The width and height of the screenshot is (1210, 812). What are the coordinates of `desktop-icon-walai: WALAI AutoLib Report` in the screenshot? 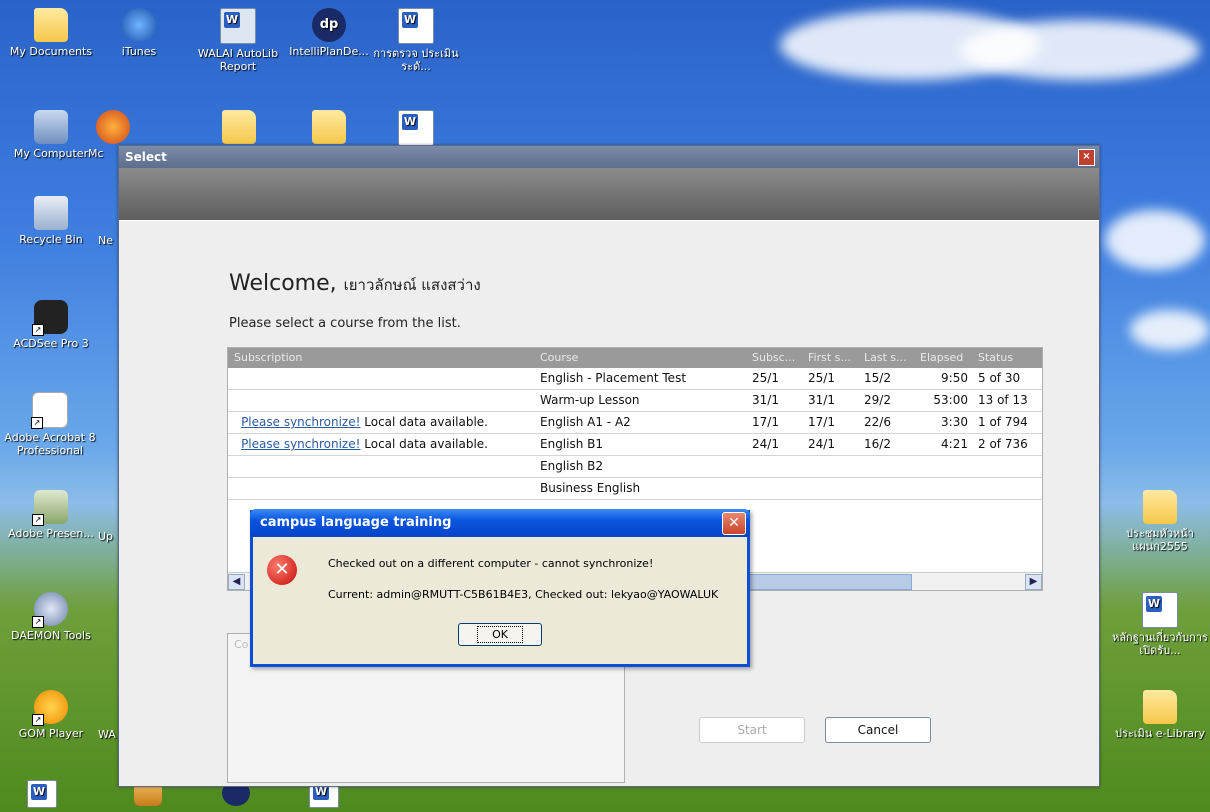 It's located at (238, 40).